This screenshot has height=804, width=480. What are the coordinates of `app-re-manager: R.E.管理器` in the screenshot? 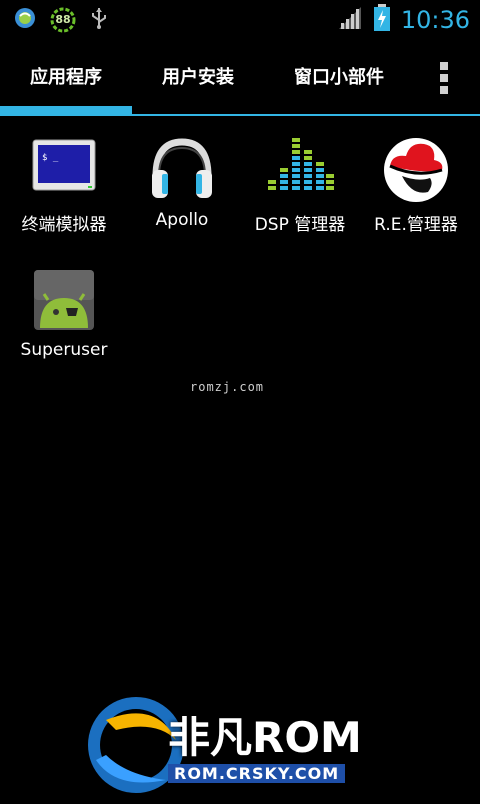 It's located at (416, 196).